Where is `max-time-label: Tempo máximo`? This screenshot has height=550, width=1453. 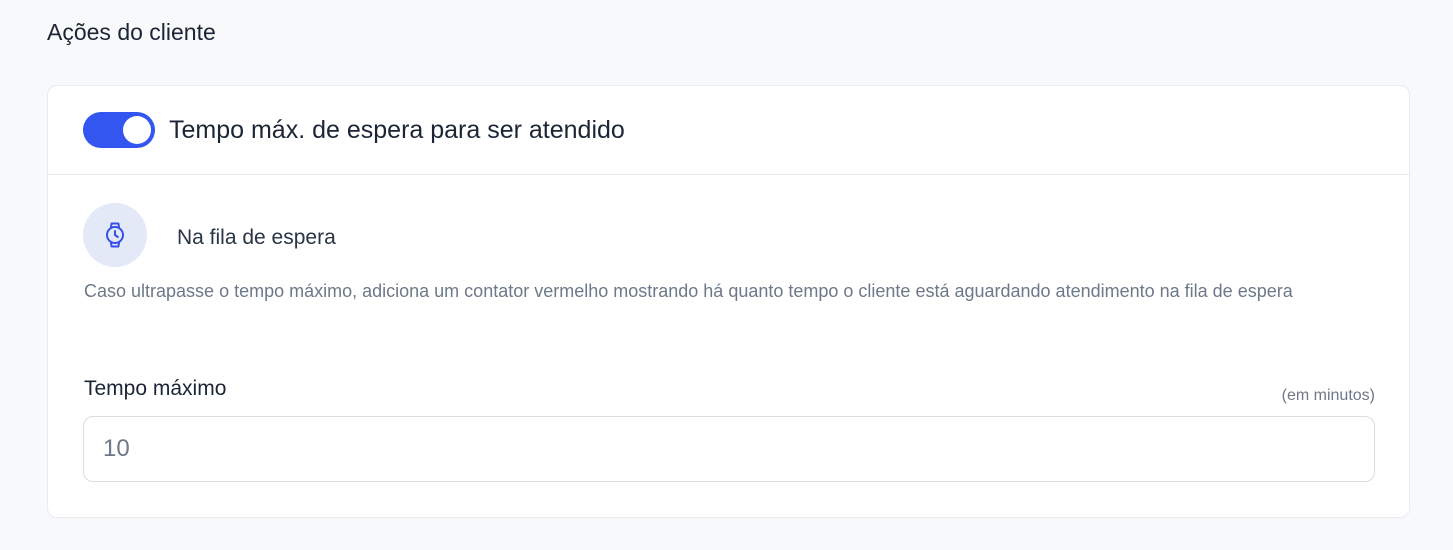
max-time-label: Tempo máximo is located at coordinates (155, 388).